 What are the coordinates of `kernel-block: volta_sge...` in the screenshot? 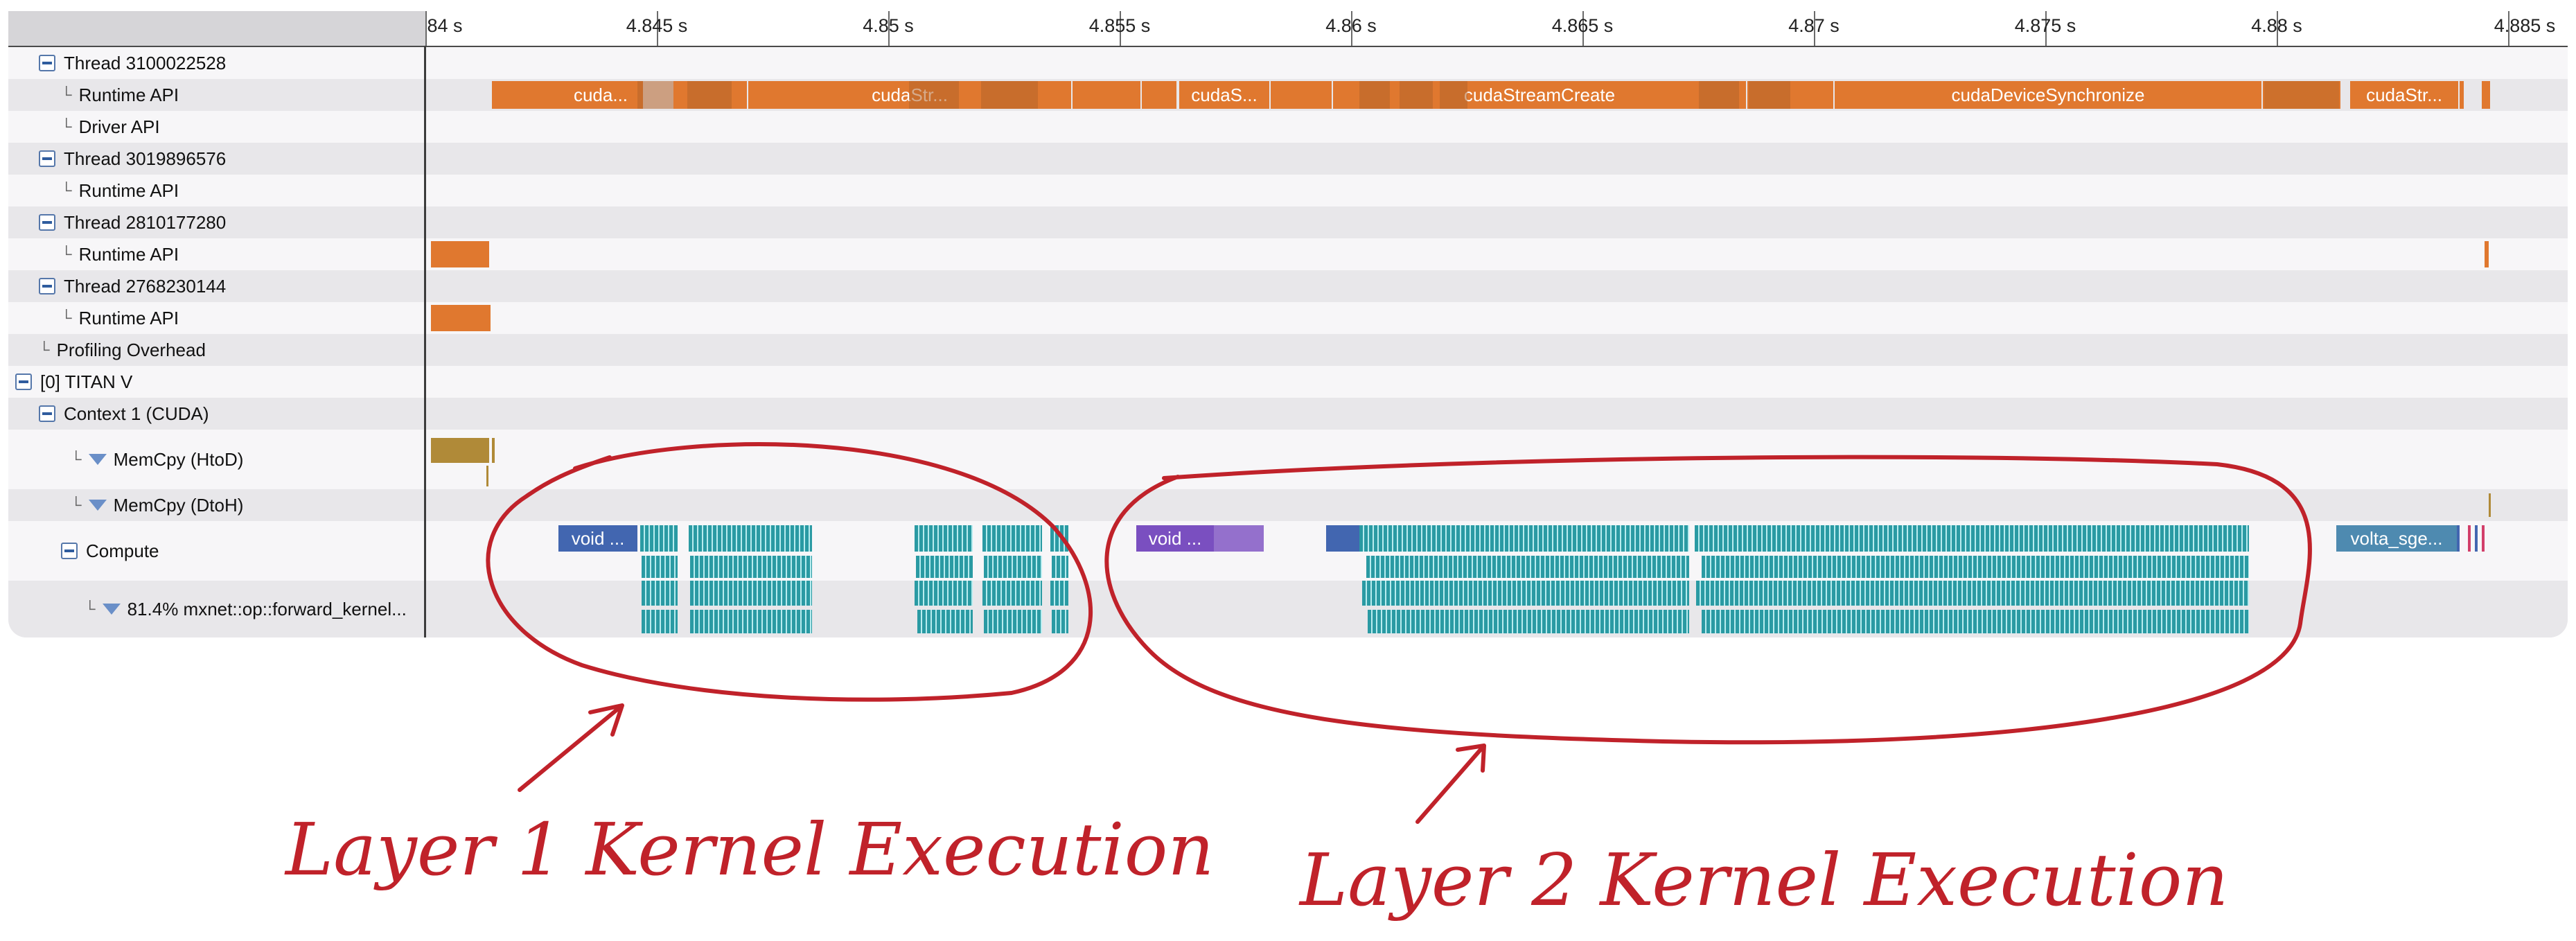 It's located at (2397, 538).